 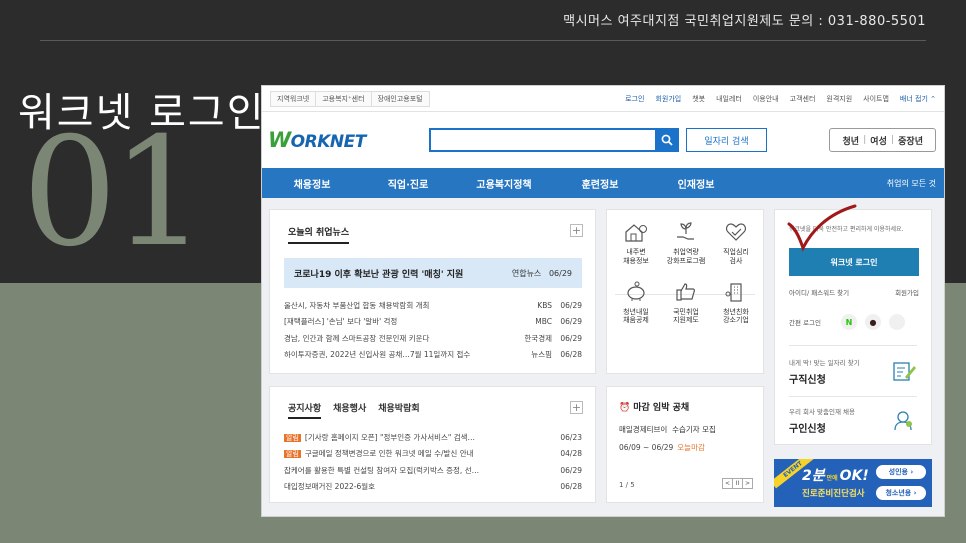 I want to click on red-checkmark-annotation, so click(x=822, y=228).